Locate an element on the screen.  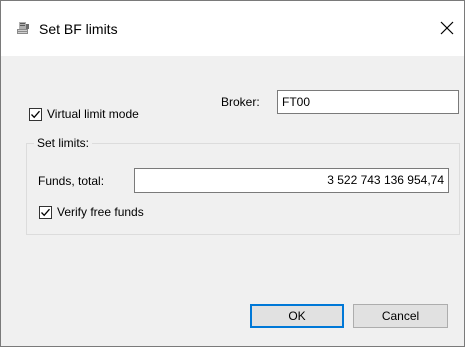
verify-free-funds-checkbox: Verify free funds is located at coordinates (91, 212).